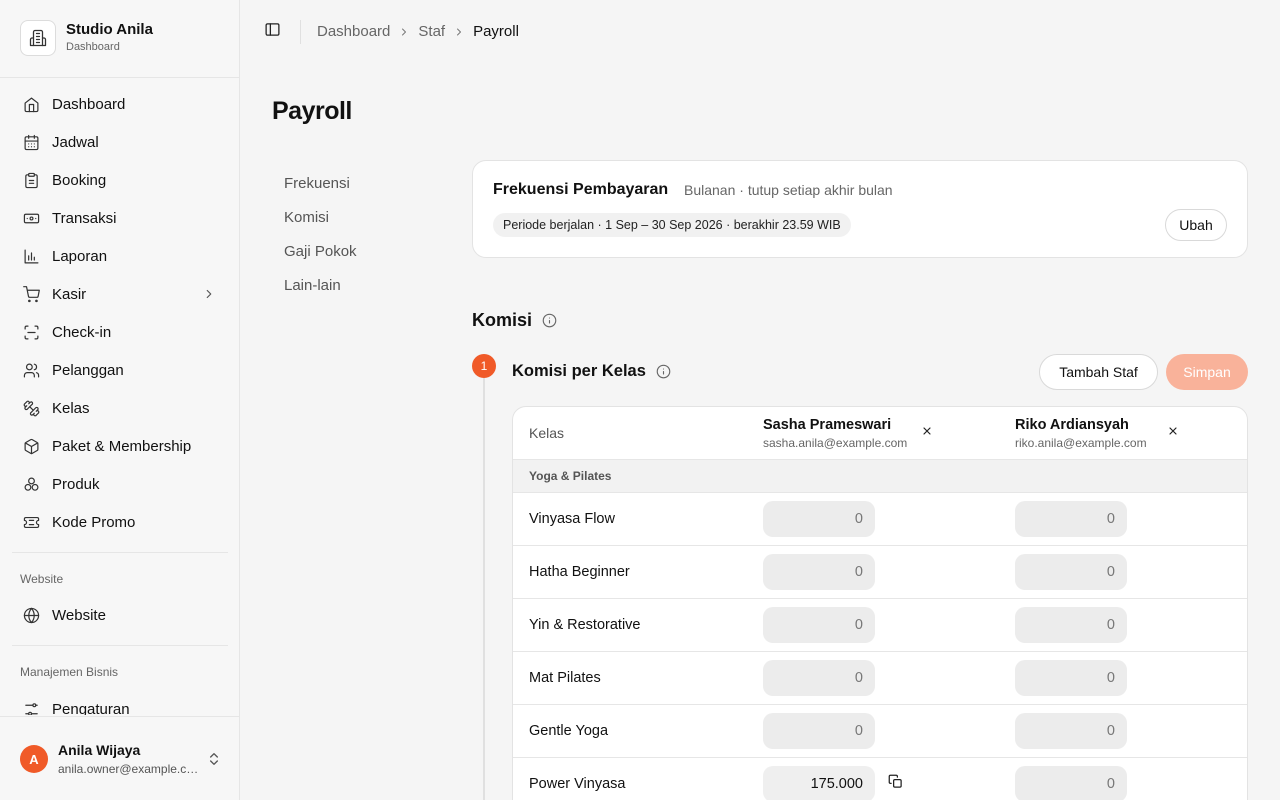  What do you see at coordinates (353, 31) in the screenshot?
I see `breadcrumb-item-dashboard: Dashboard` at bounding box center [353, 31].